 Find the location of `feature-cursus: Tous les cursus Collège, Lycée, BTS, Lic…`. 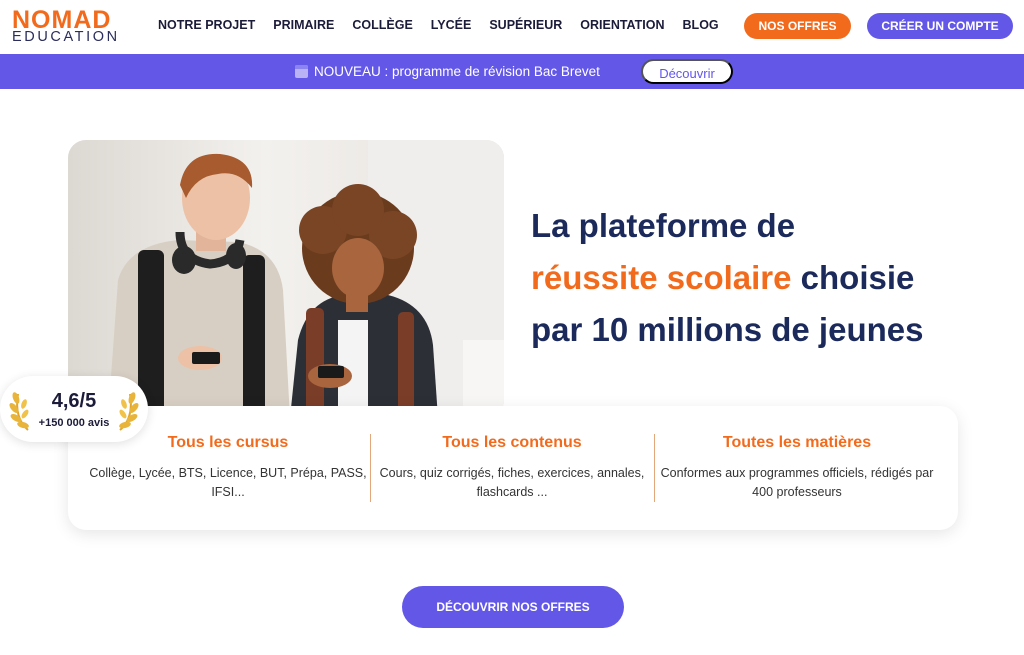

feature-cursus: Tous les cursus Collège, Lycée, BTS, Lic… is located at coordinates (228, 468).